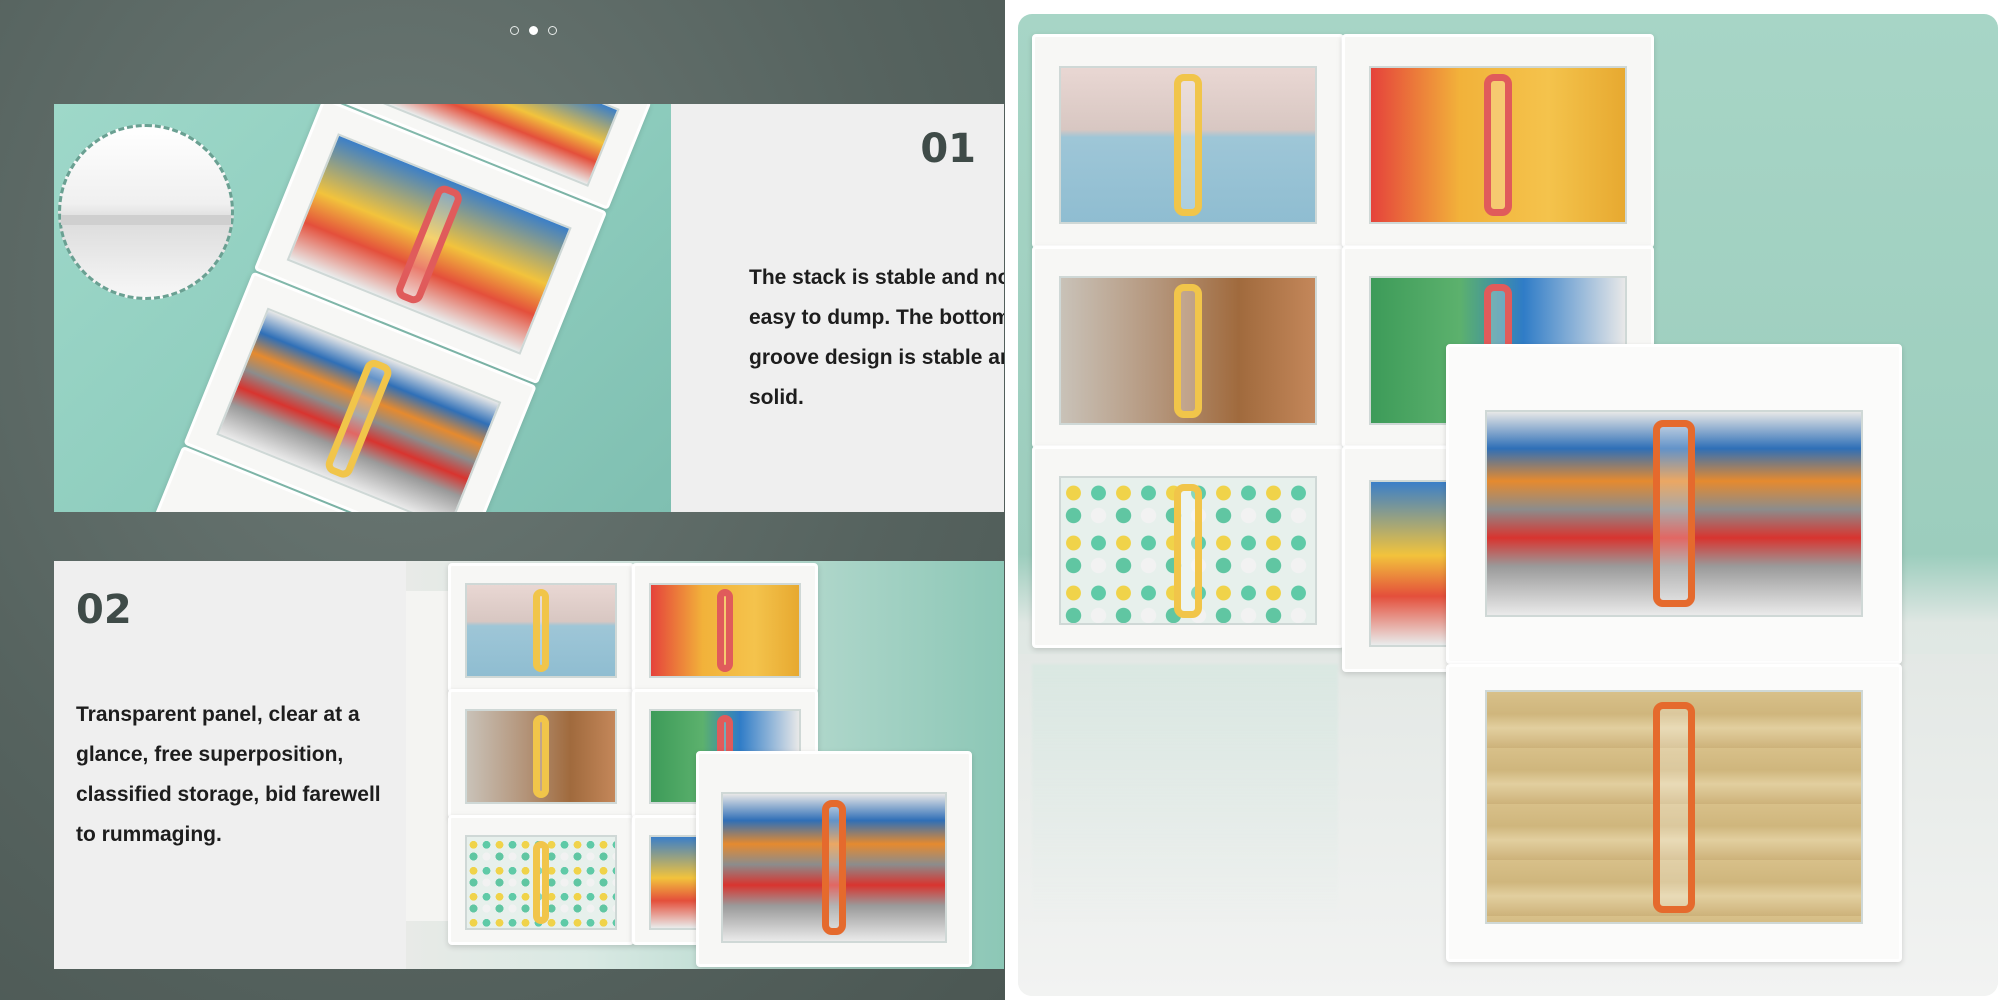 The height and width of the screenshot is (1000, 2000). I want to click on storage-box-front-top, so click(1674, 504).